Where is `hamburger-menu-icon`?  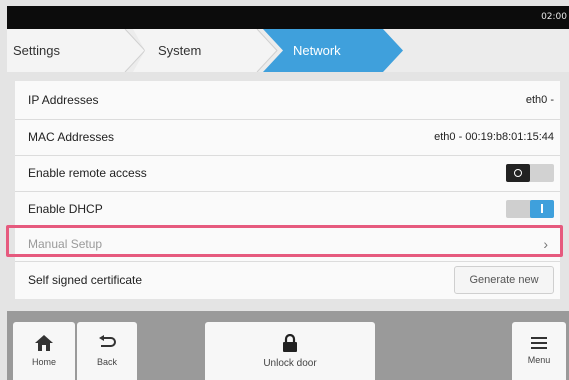
hamburger-menu-icon is located at coordinates (539, 343).